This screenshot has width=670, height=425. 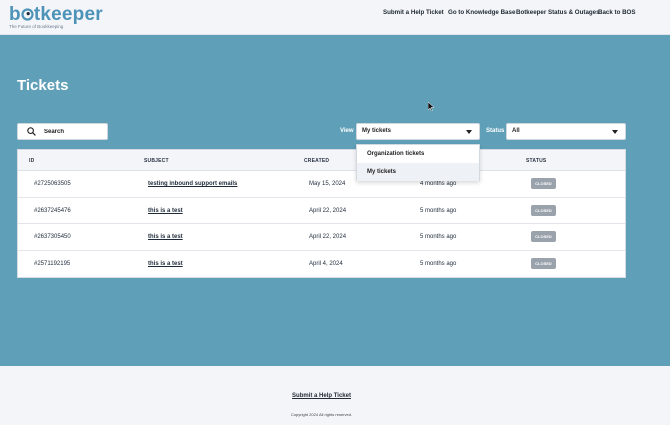 What do you see at coordinates (418, 131) in the screenshot?
I see `view-select: My tickets` at bounding box center [418, 131].